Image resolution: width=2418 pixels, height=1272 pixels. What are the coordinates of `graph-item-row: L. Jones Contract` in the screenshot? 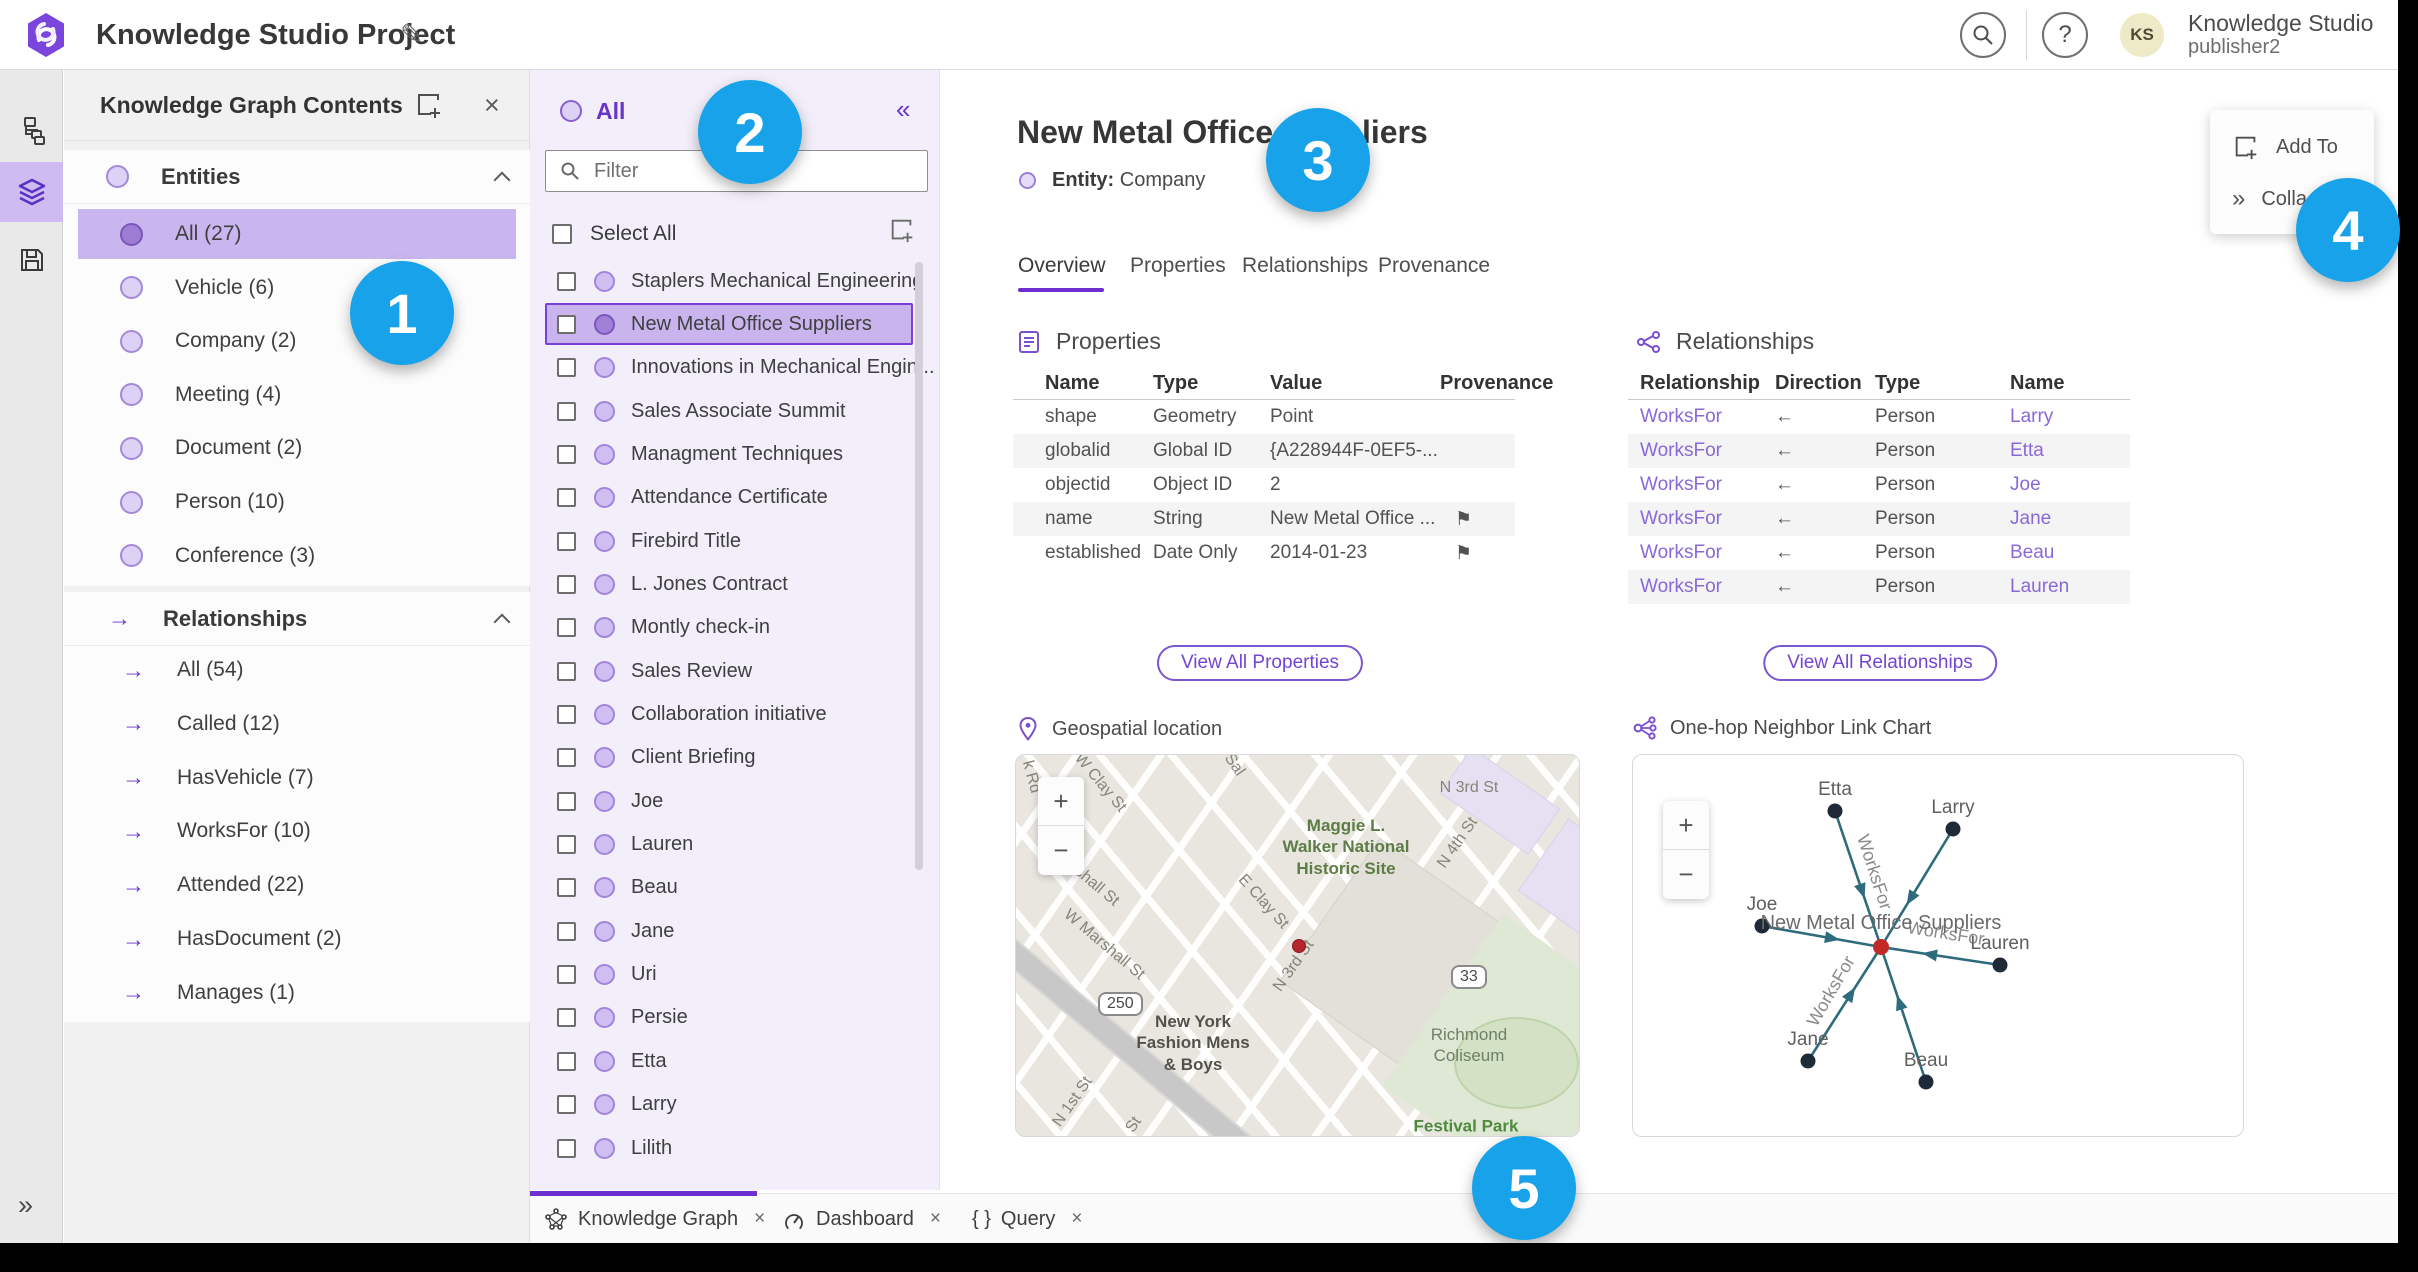 It's located at (729, 584).